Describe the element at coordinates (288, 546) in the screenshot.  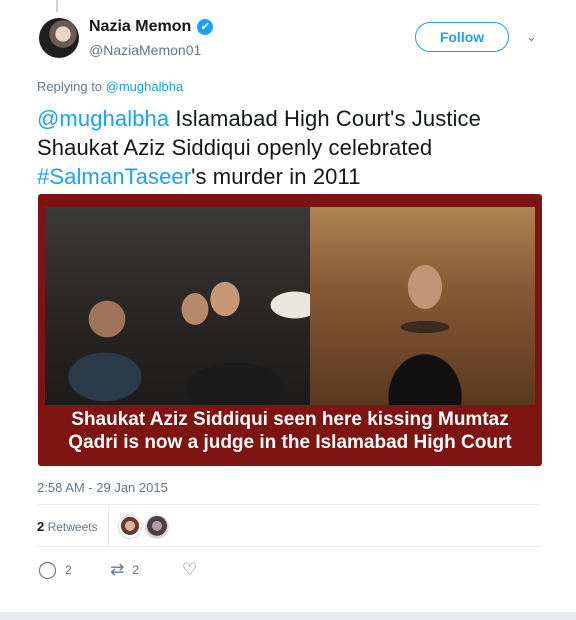
I see `divider-bottom` at that location.